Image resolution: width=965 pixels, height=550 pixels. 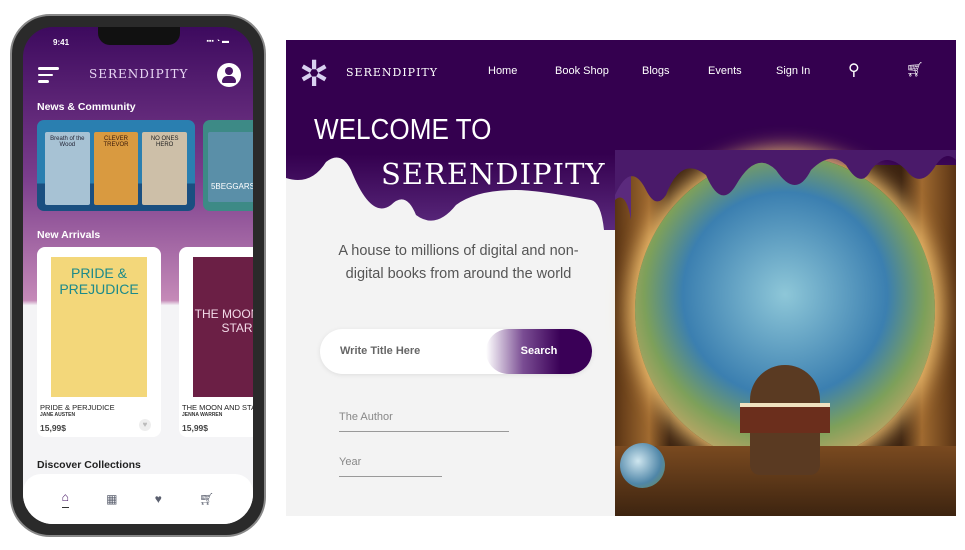 I want to click on book-cover: 5BEGGARS, so click(x=230, y=167).